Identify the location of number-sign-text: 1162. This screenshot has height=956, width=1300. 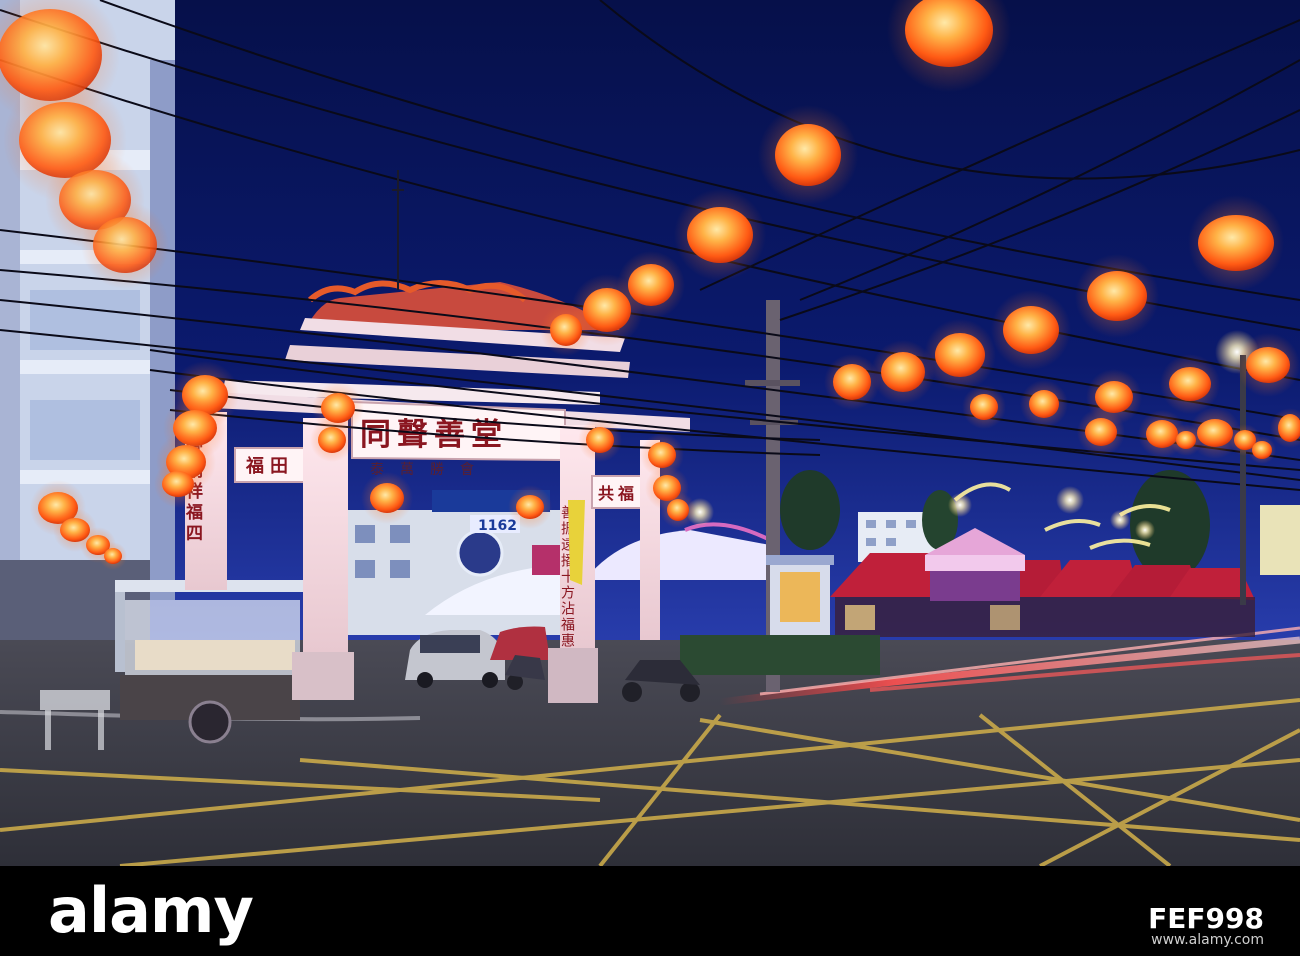
(497, 526).